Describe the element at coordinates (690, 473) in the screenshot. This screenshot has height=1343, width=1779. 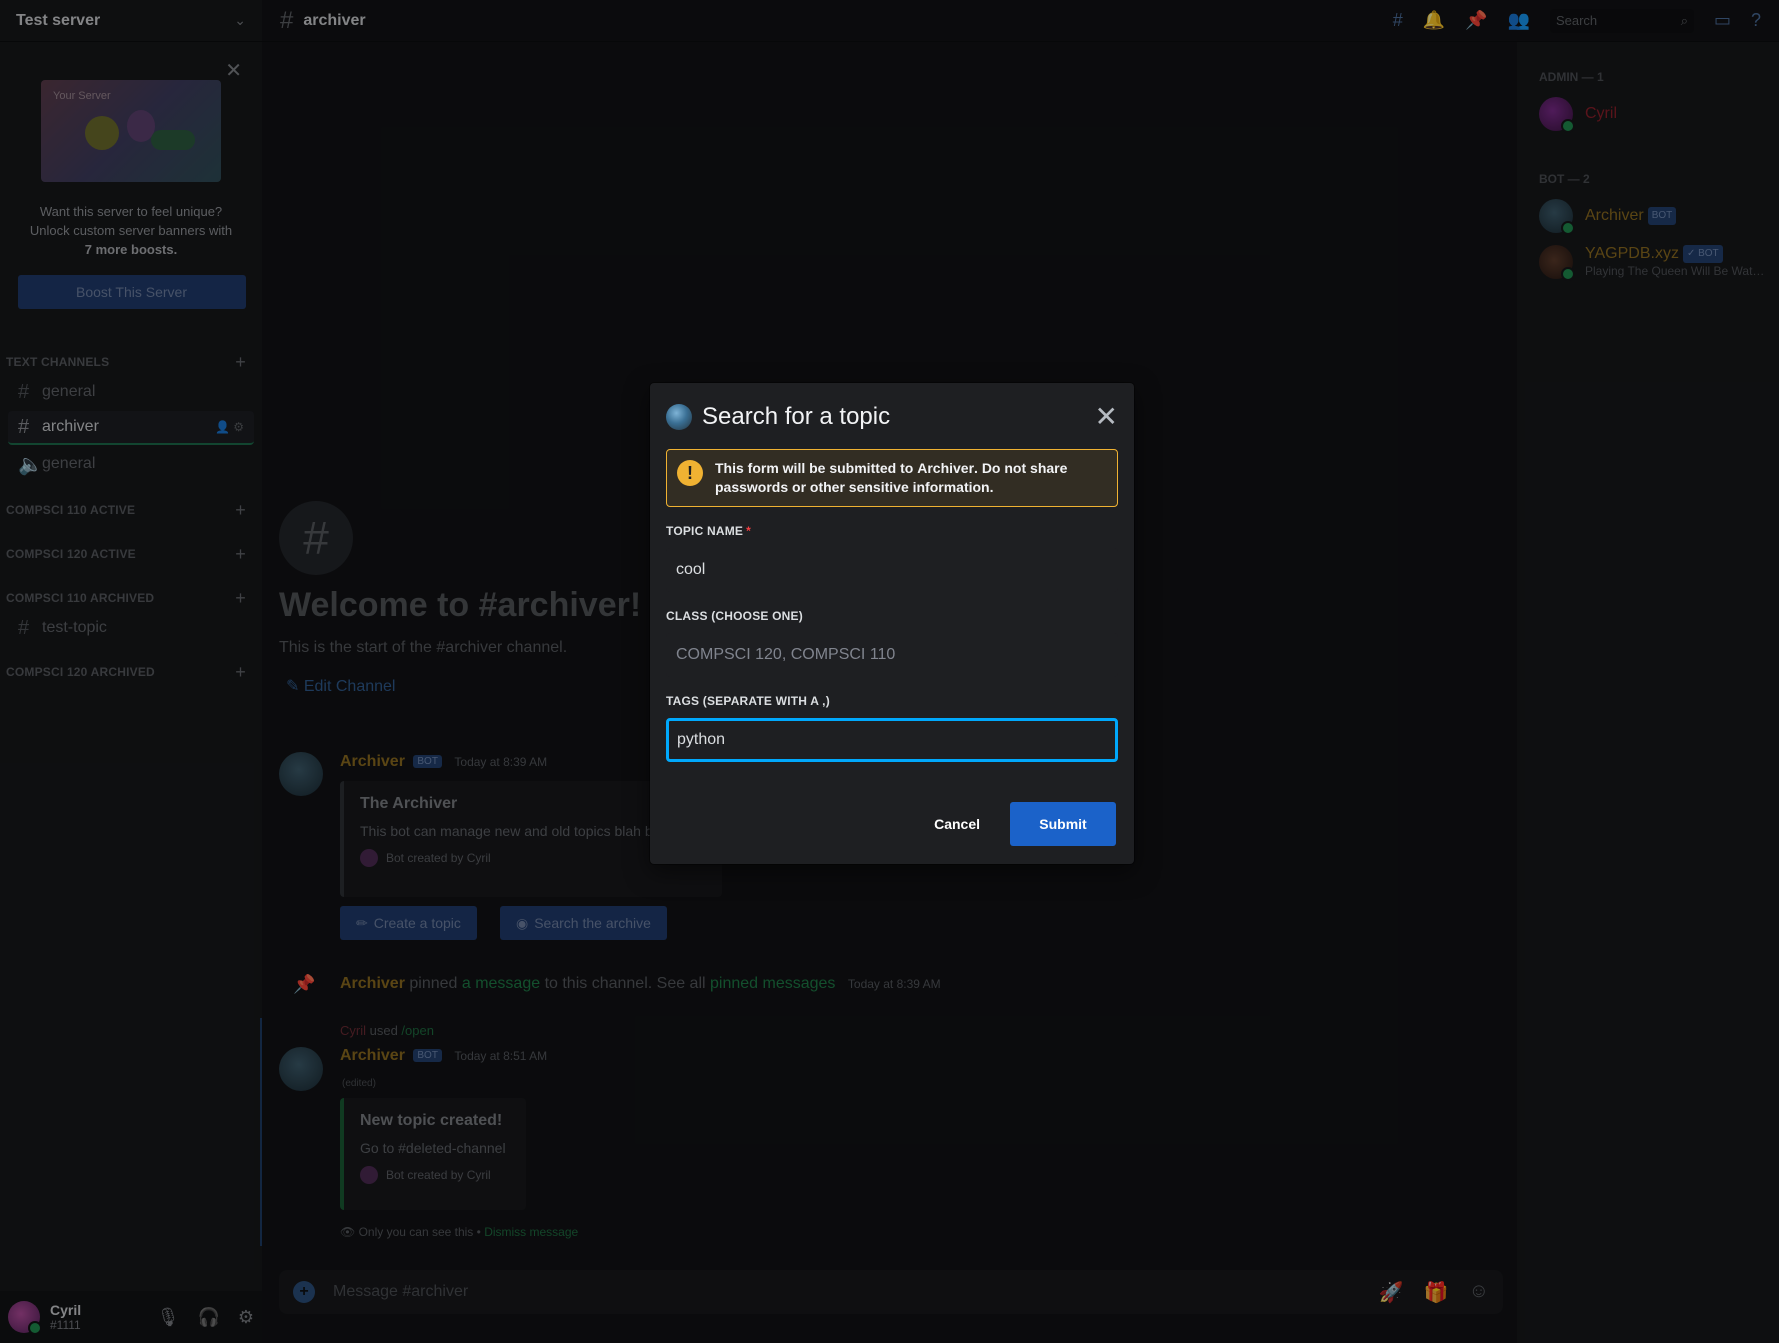
I see `warning-icon: !` at that location.